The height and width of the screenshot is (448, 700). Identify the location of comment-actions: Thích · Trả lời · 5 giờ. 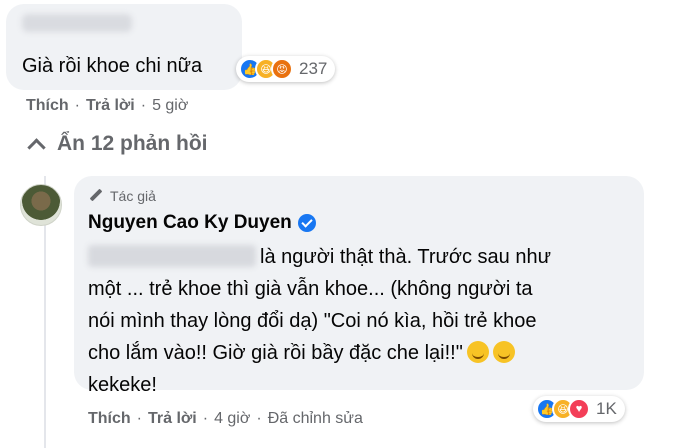
(107, 106).